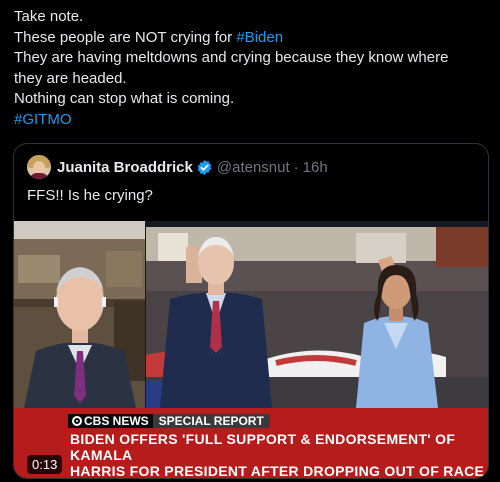 This screenshot has width=500, height=482. What do you see at coordinates (204, 167) in the screenshot?
I see `verified-badge-icon` at bounding box center [204, 167].